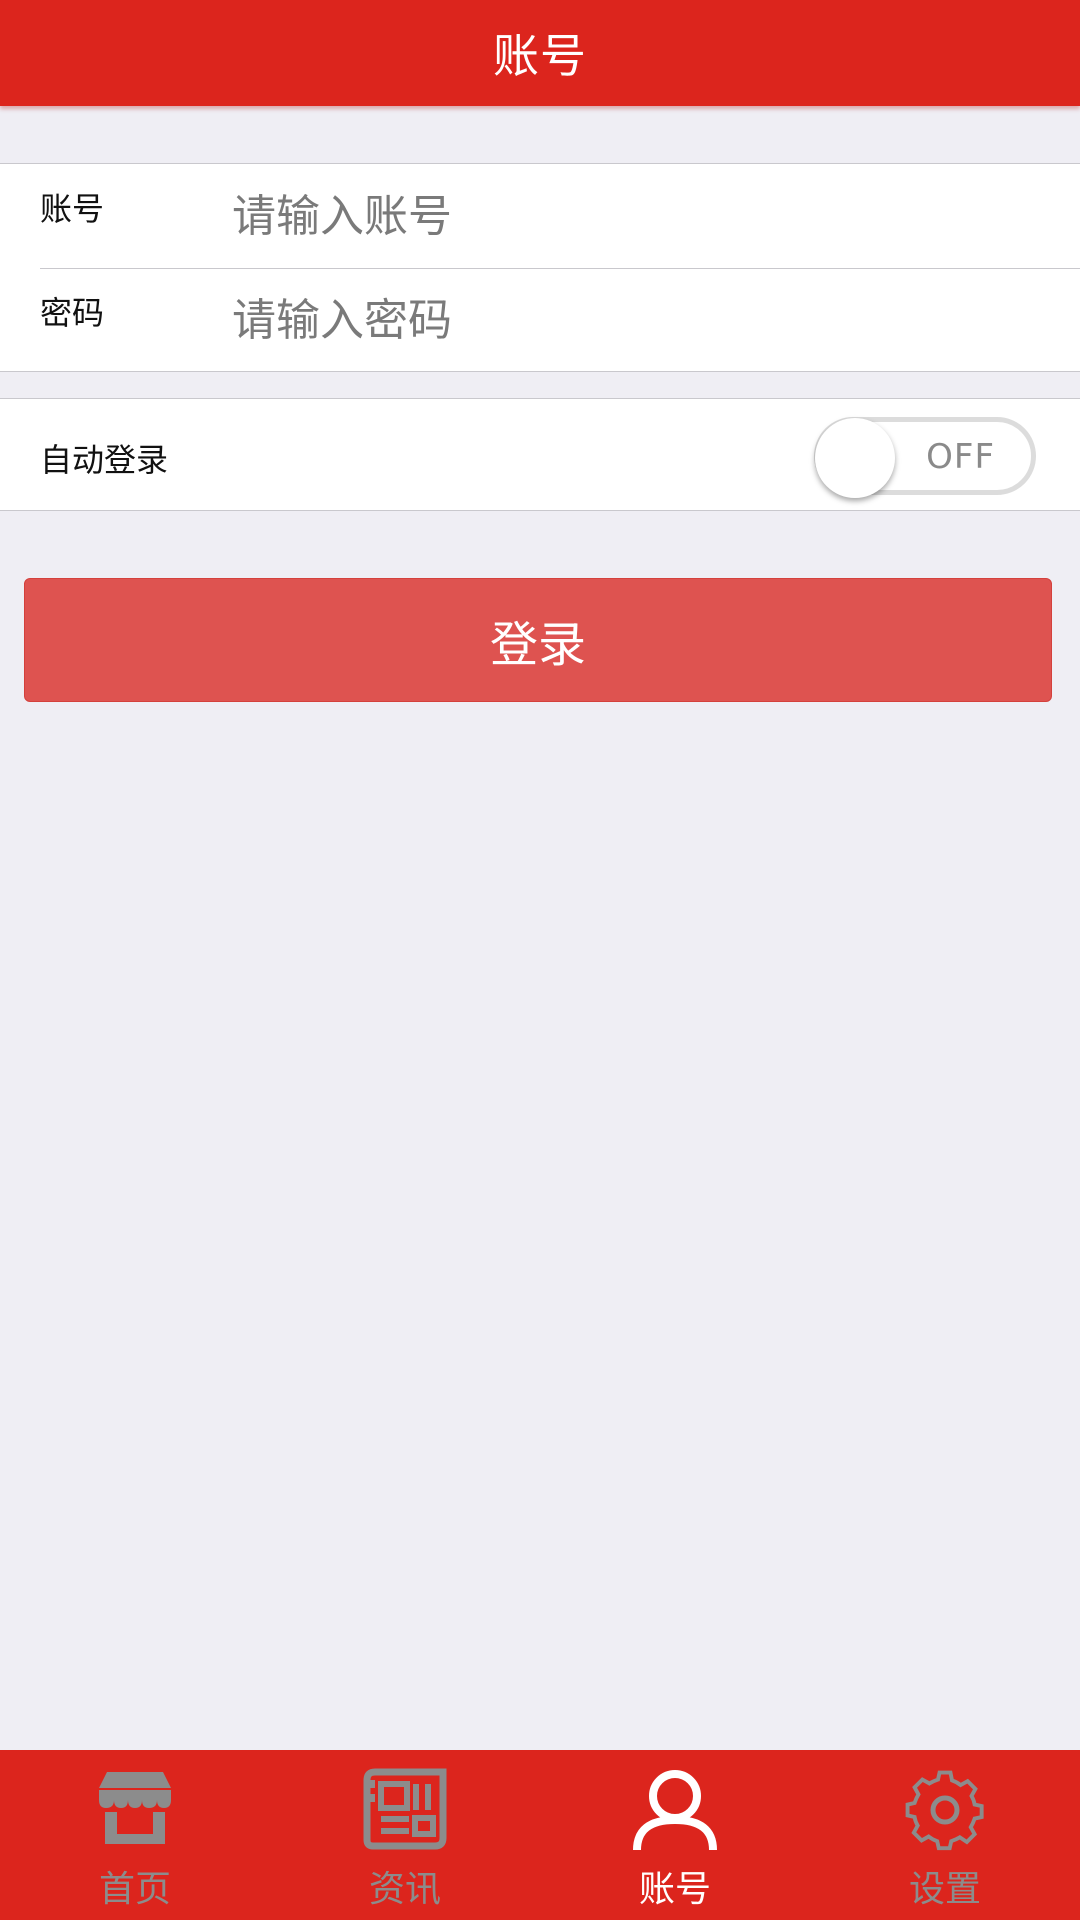 Image resolution: width=1080 pixels, height=1920 pixels. I want to click on bottom-tab-bar: 首页 资讯 账号 设置, so click(540, 1835).